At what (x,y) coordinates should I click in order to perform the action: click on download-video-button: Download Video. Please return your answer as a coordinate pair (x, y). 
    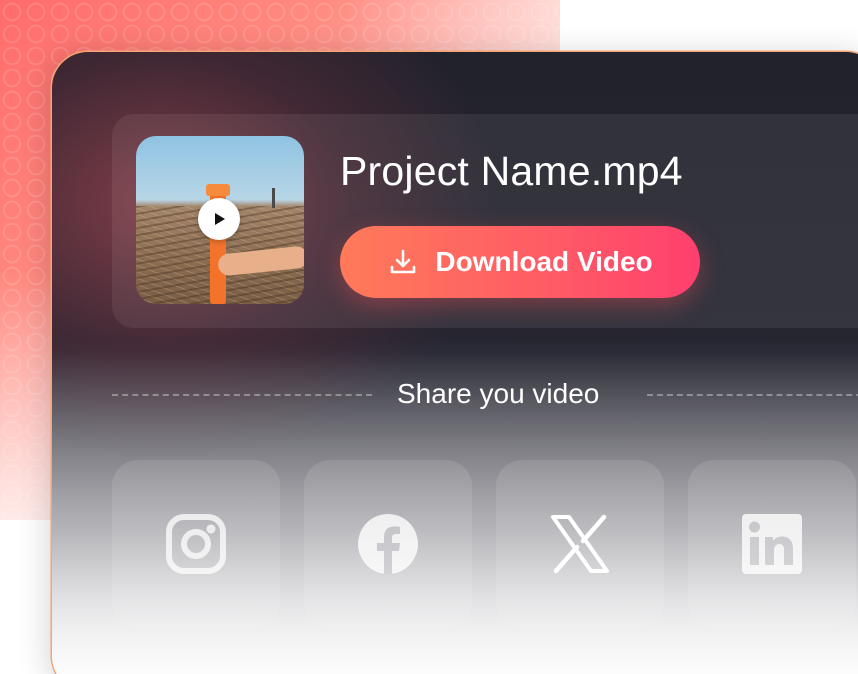
    Looking at the image, I should click on (520, 262).